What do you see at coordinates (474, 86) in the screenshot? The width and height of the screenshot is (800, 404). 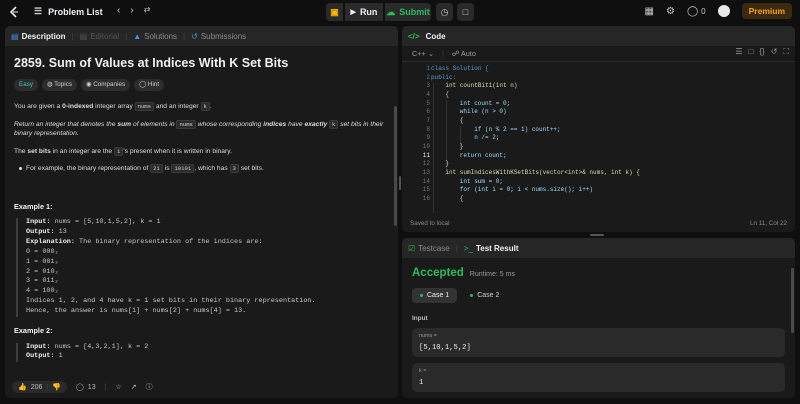 I see `code-line: int countBit1(int n)` at bounding box center [474, 86].